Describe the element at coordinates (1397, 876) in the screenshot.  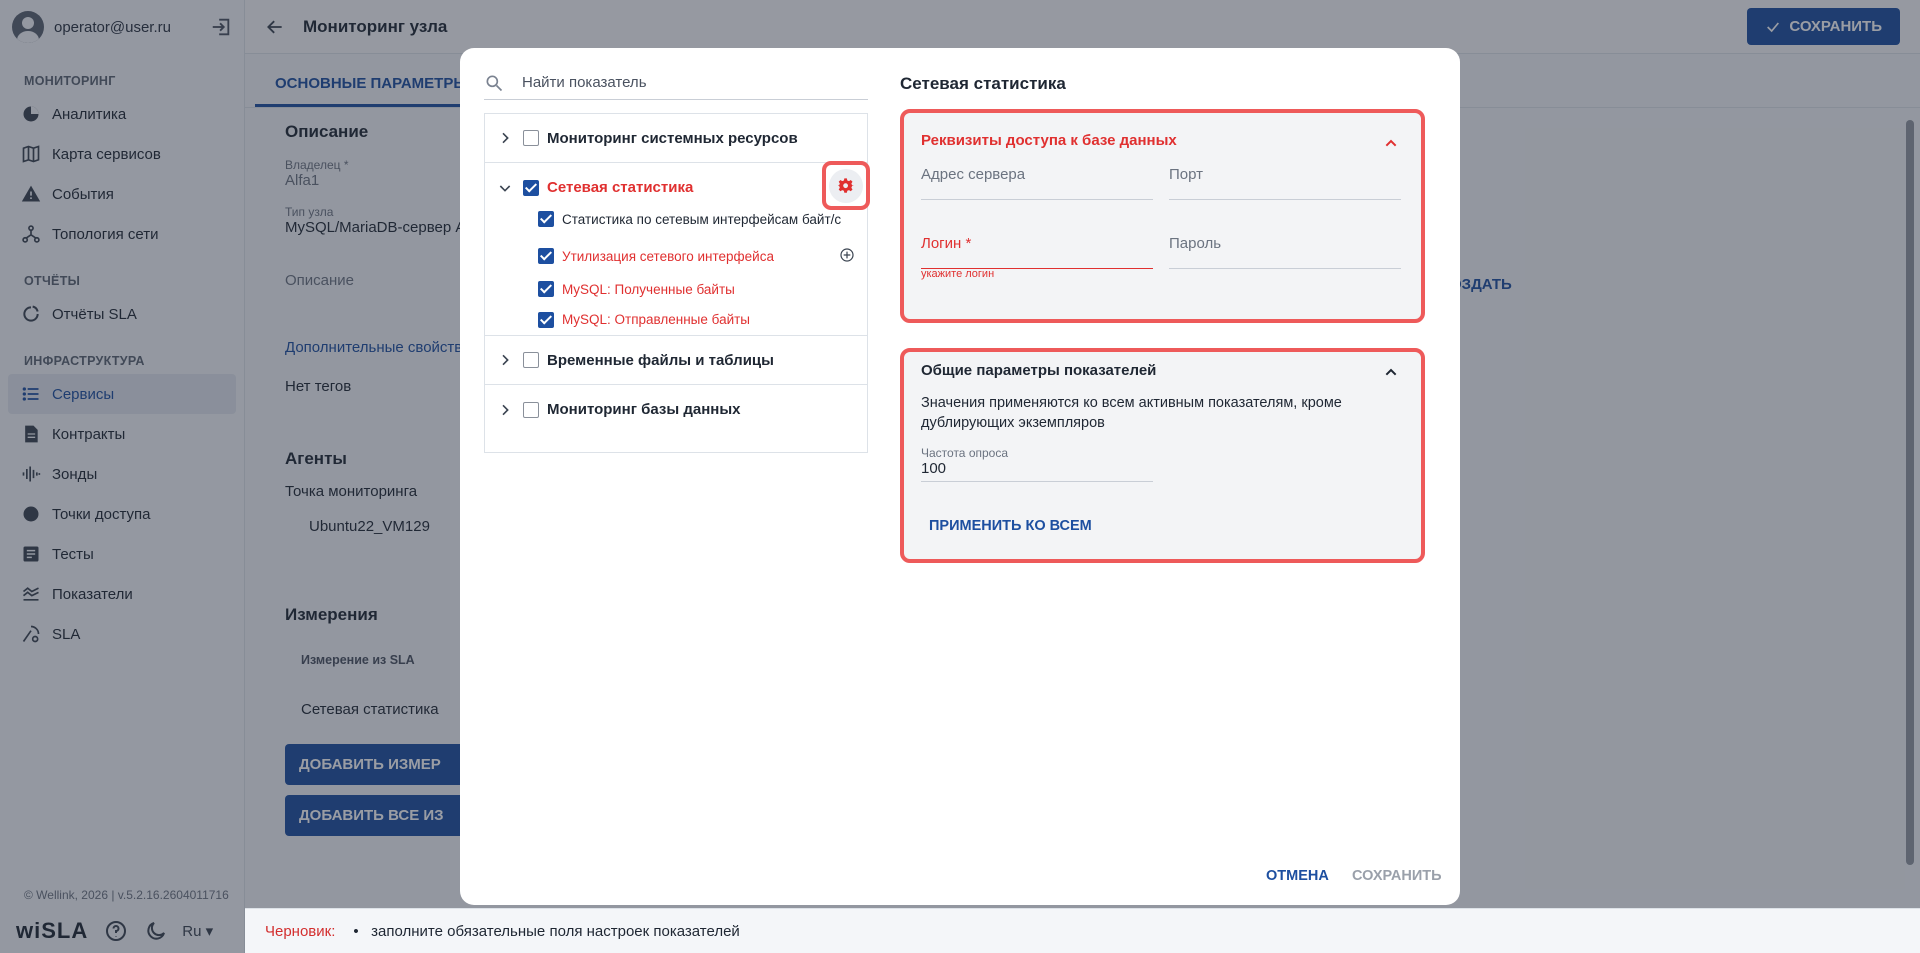
I see `dialog-save-button: СОХРАНИТЬ` at that location.